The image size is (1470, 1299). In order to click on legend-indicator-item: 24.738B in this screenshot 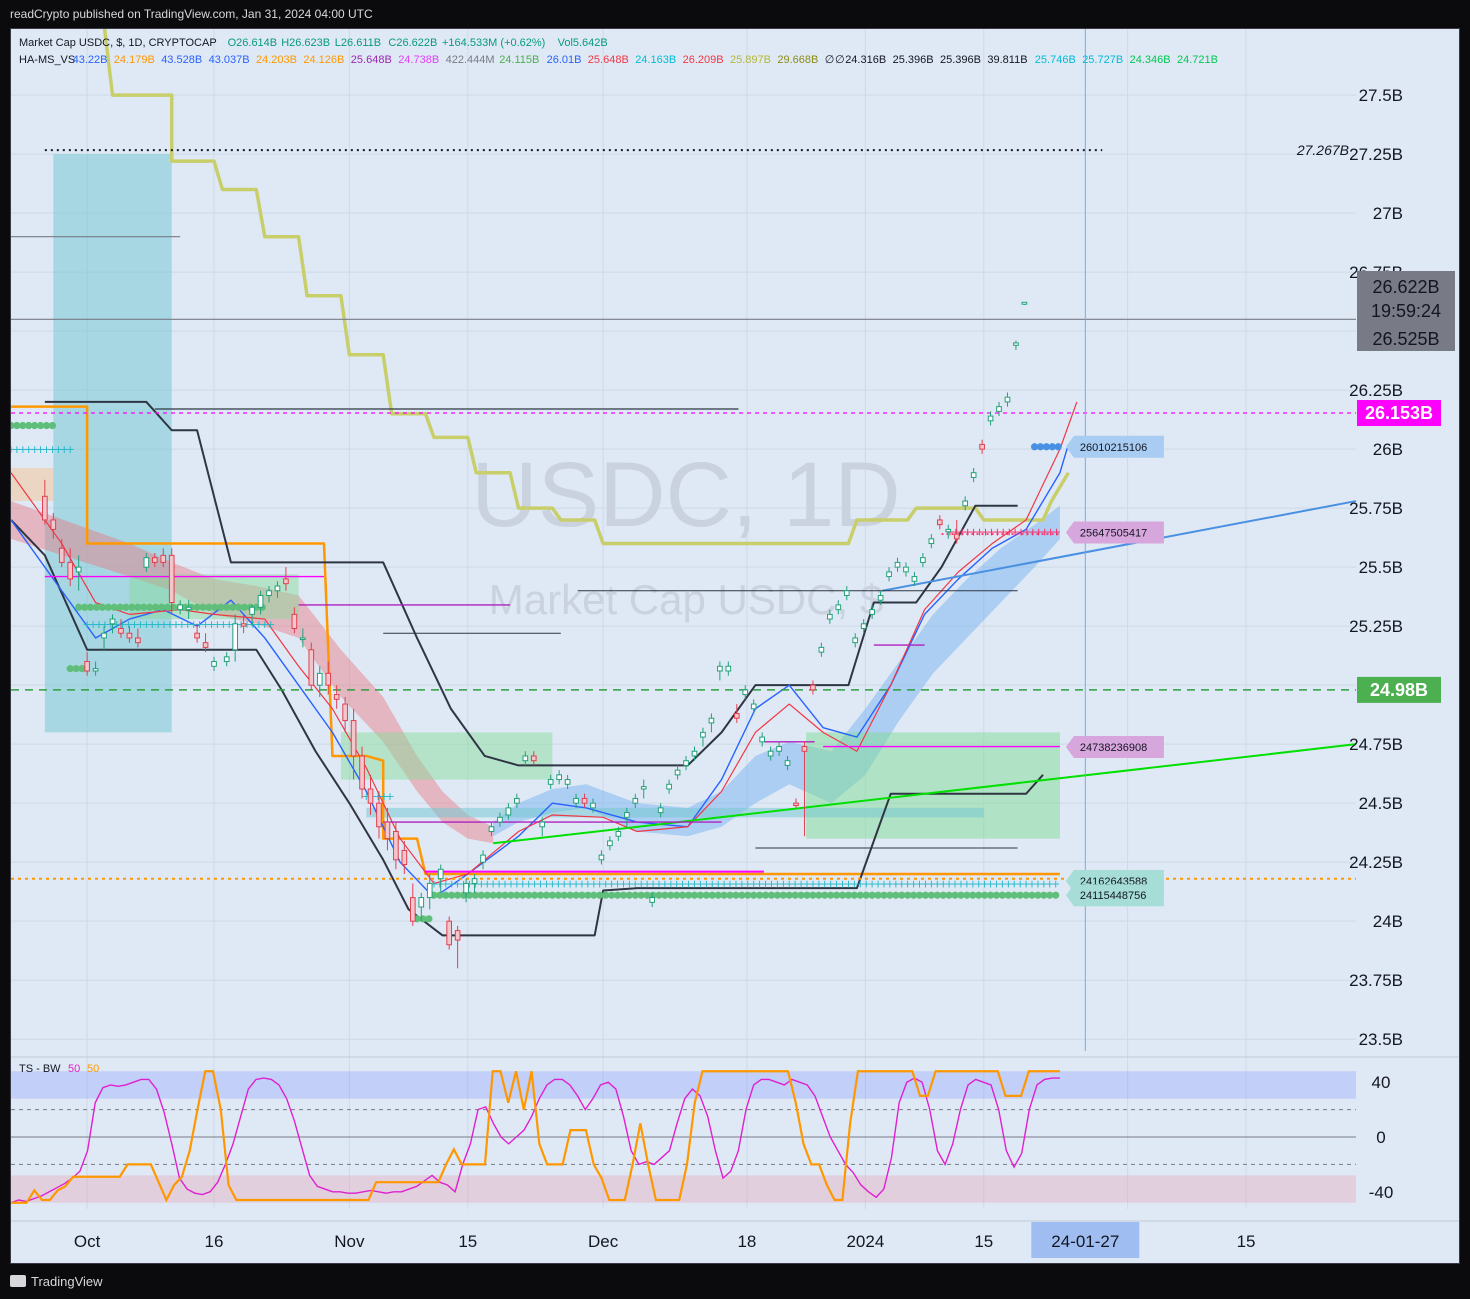, I will do `click(418, 60)`.